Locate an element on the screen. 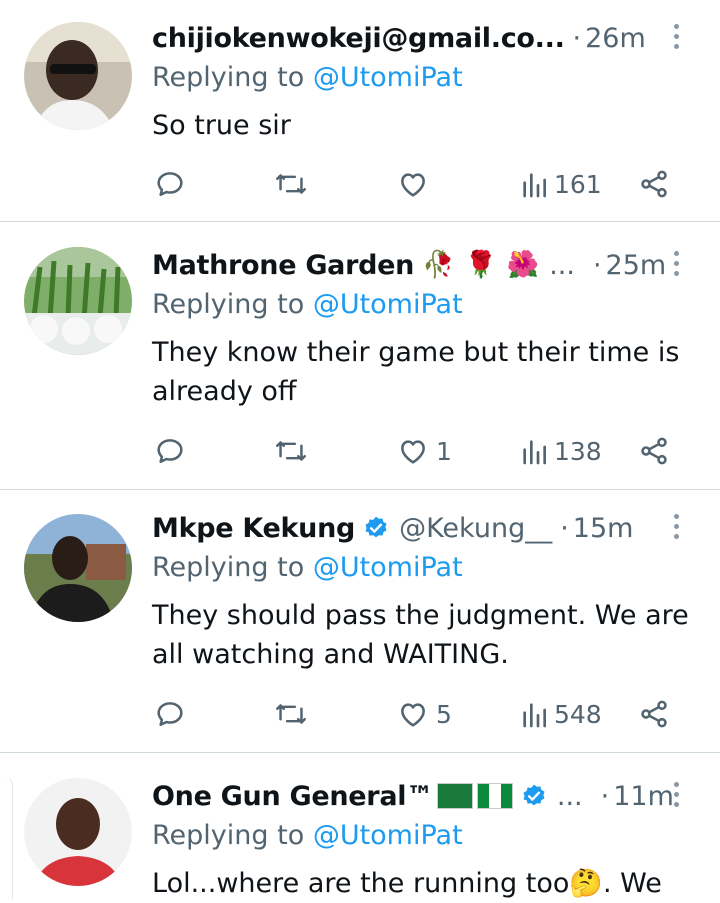 The width and height of the screenshot is (720, 903). like-count: 1 is located at coordinates (444, 451).